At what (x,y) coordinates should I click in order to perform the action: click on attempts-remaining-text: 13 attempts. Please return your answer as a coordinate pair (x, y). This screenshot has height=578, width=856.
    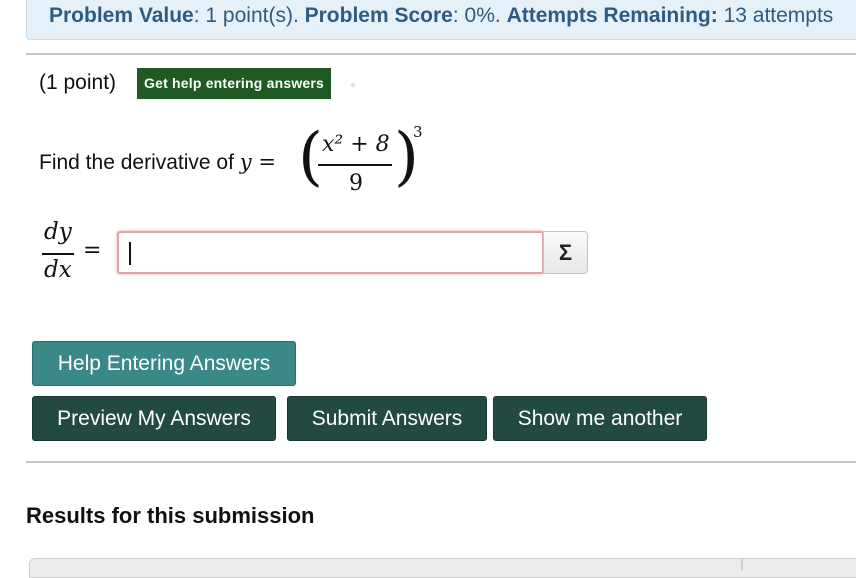
    Looking at the image, I should click on (775, 15).